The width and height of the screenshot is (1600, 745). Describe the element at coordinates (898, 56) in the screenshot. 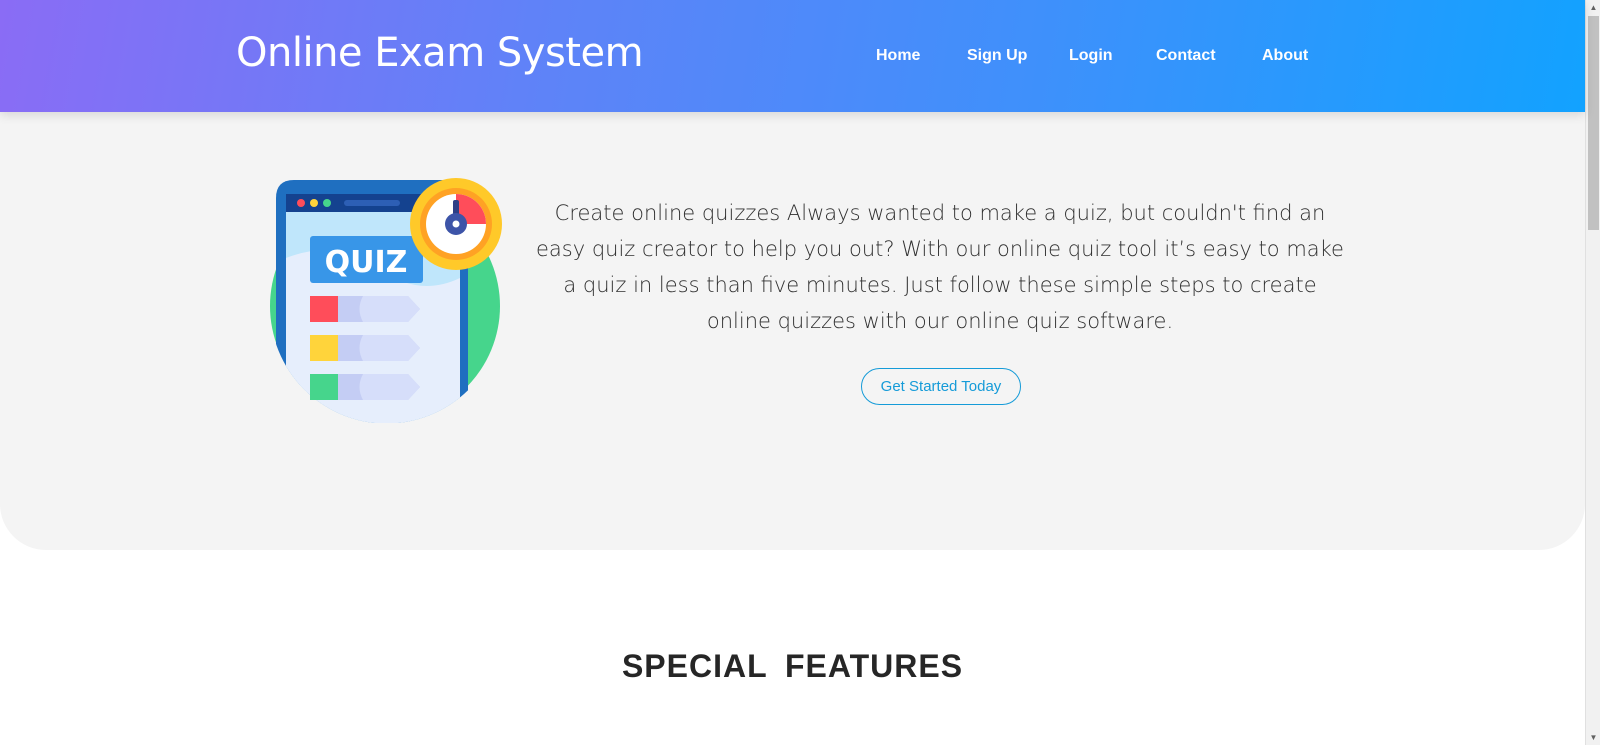

I see `nav-home: Home` at that location.